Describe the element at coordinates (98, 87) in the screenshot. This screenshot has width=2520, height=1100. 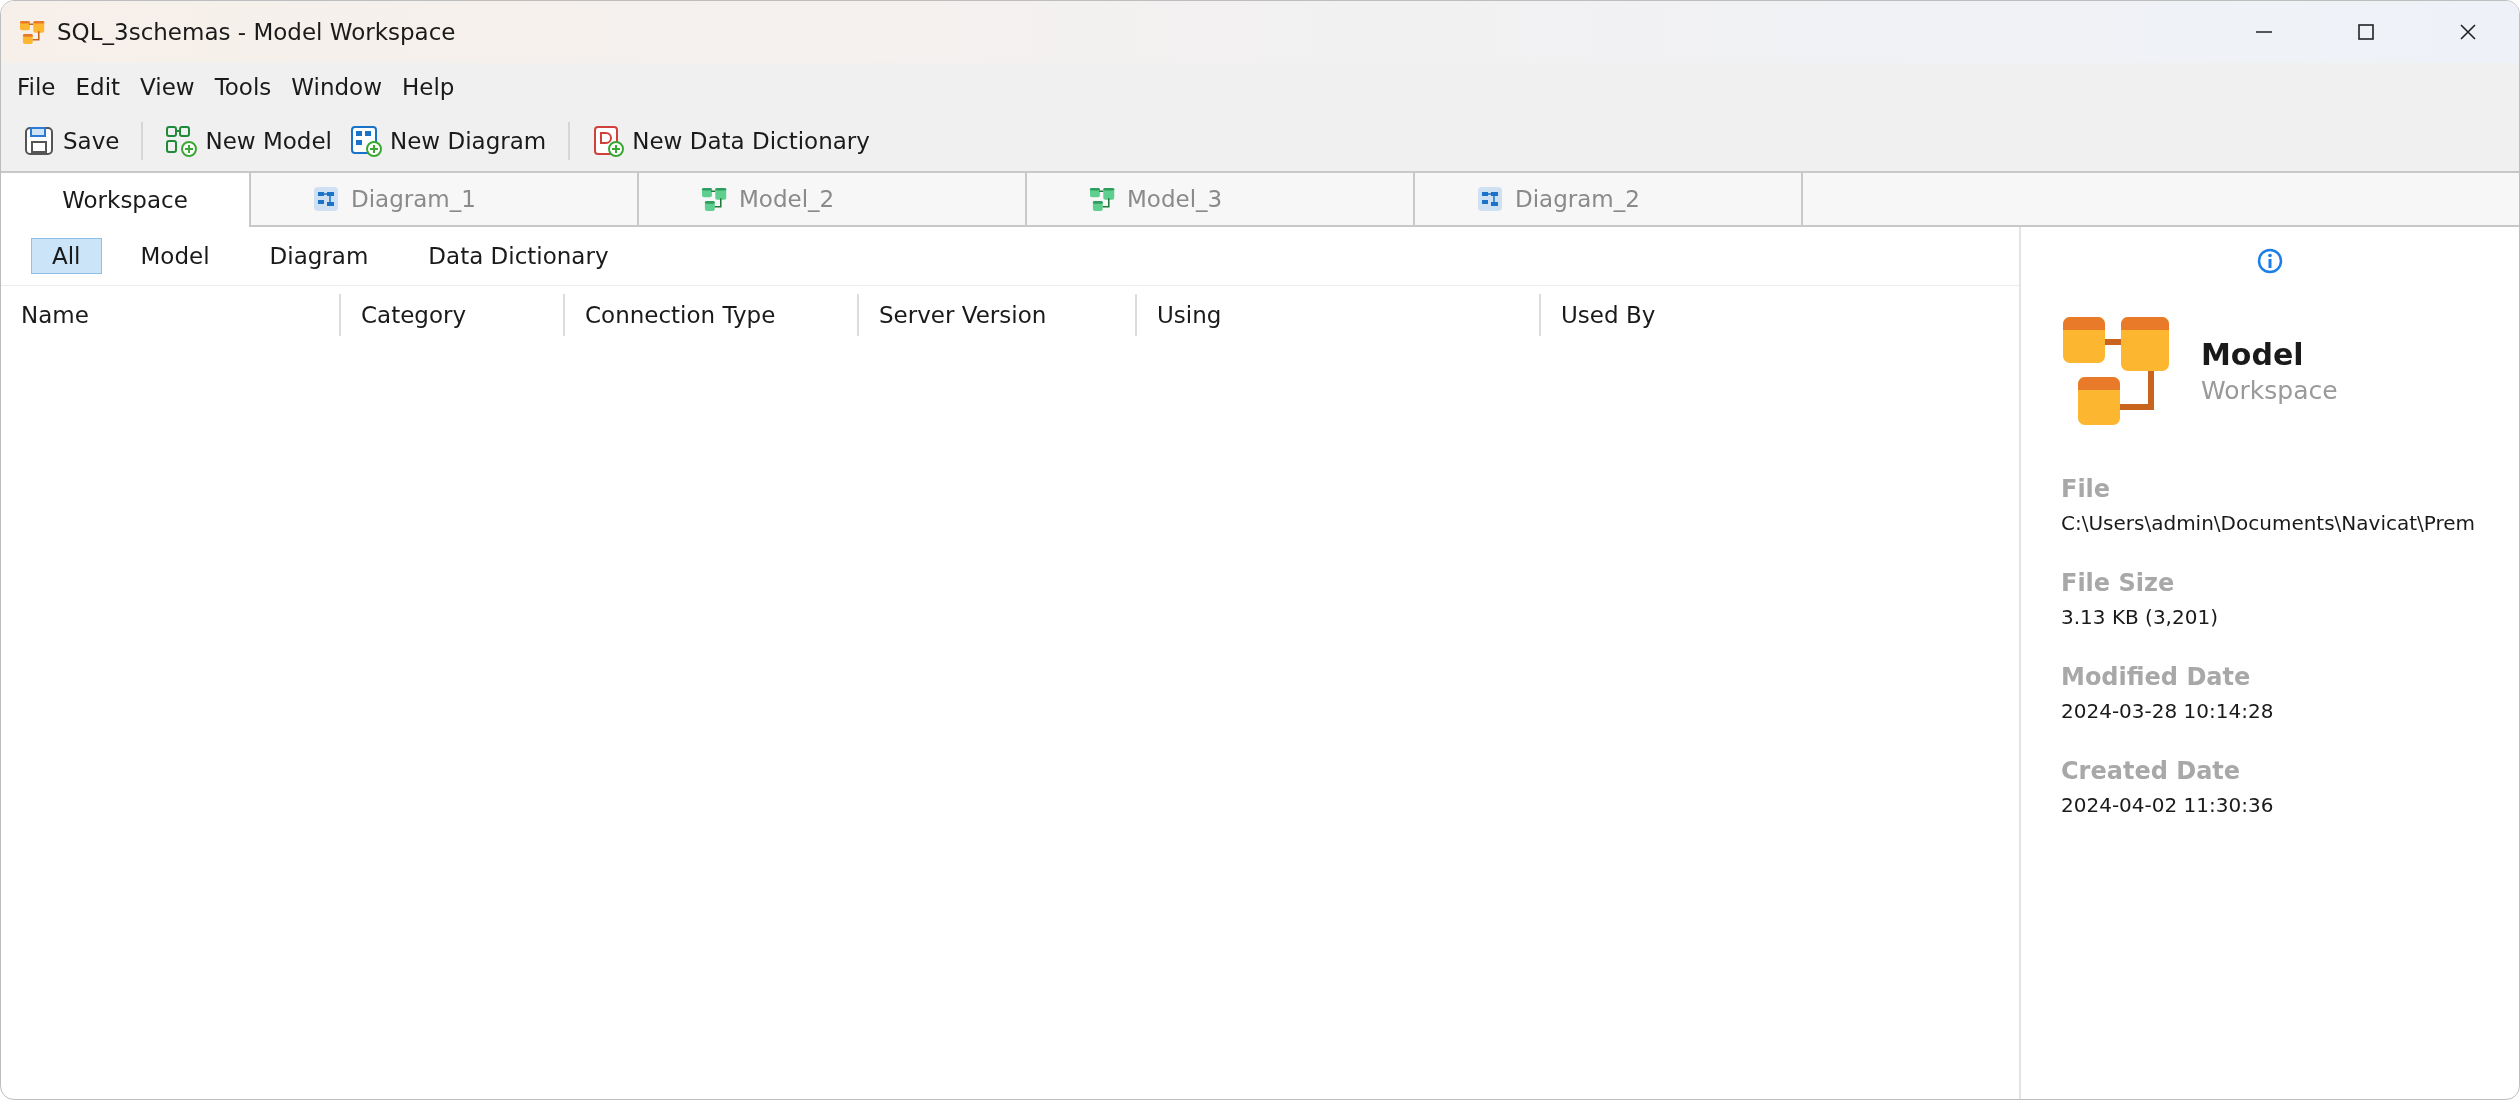
I see `menu-item: Edit` at that location.